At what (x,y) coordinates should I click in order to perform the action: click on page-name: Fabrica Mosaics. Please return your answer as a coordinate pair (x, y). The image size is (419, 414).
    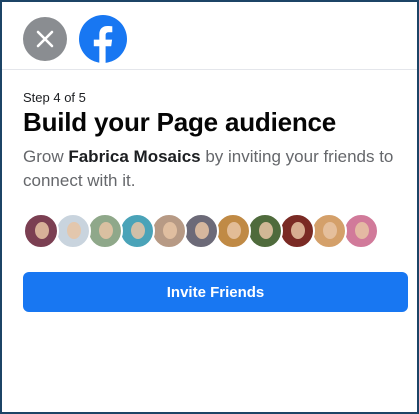
    Looking at the image, I should click on (134, 156).